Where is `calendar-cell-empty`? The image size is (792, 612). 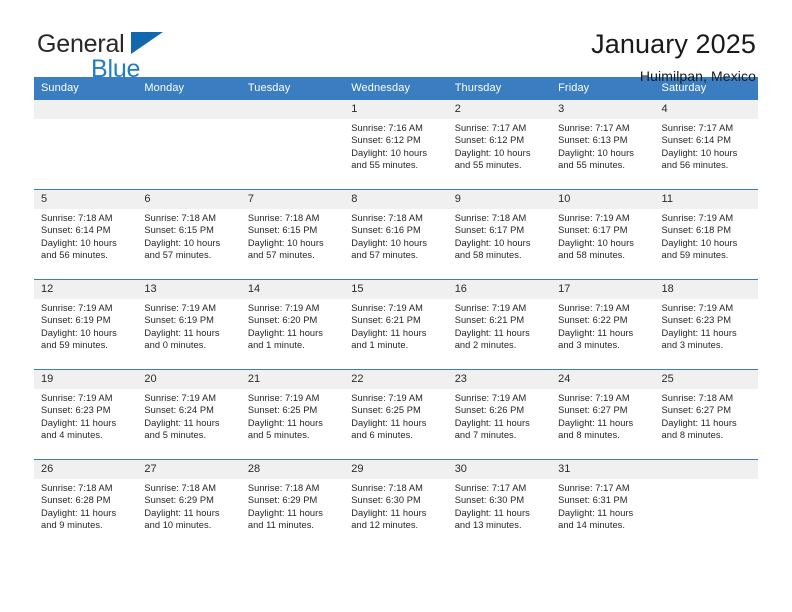
calendar-cell-empty is located at coordinates (706, 504).